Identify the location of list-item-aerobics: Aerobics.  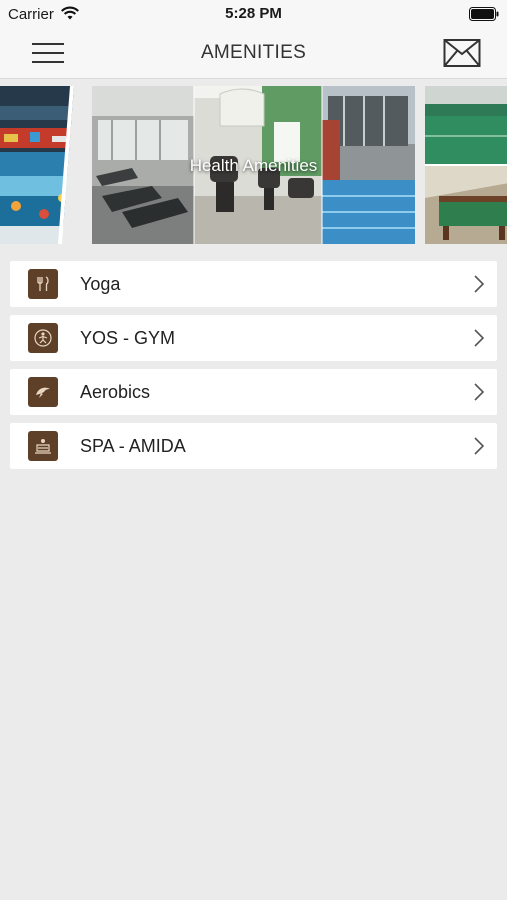
(253, 392).